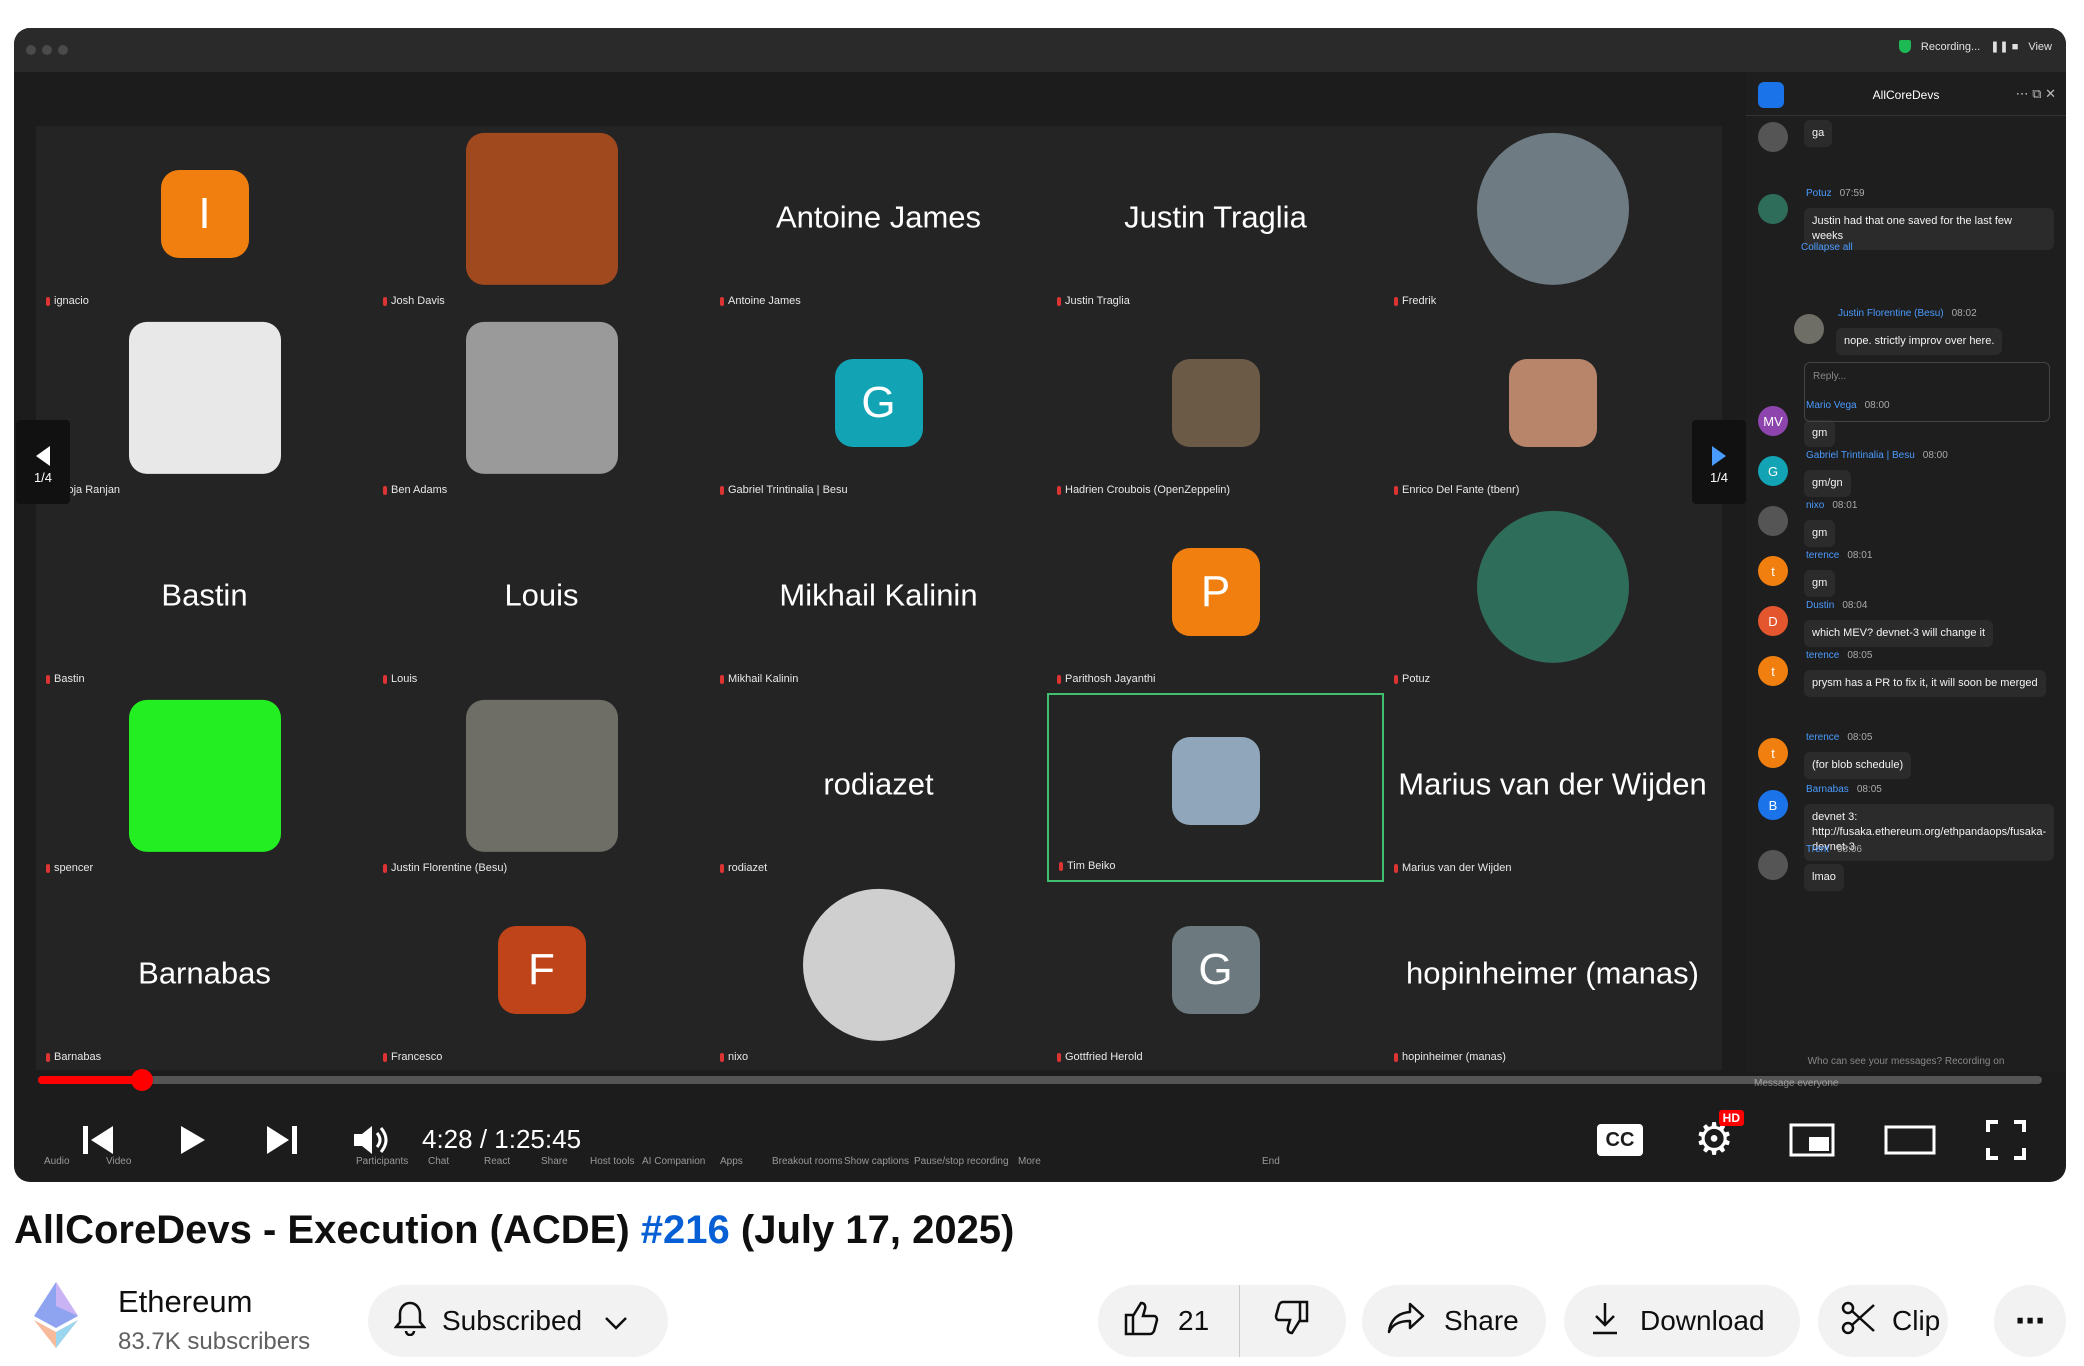  Describe the element at coordinates (2006, 1140) in the screenshot. I see `fullscreen-icon` at that location.